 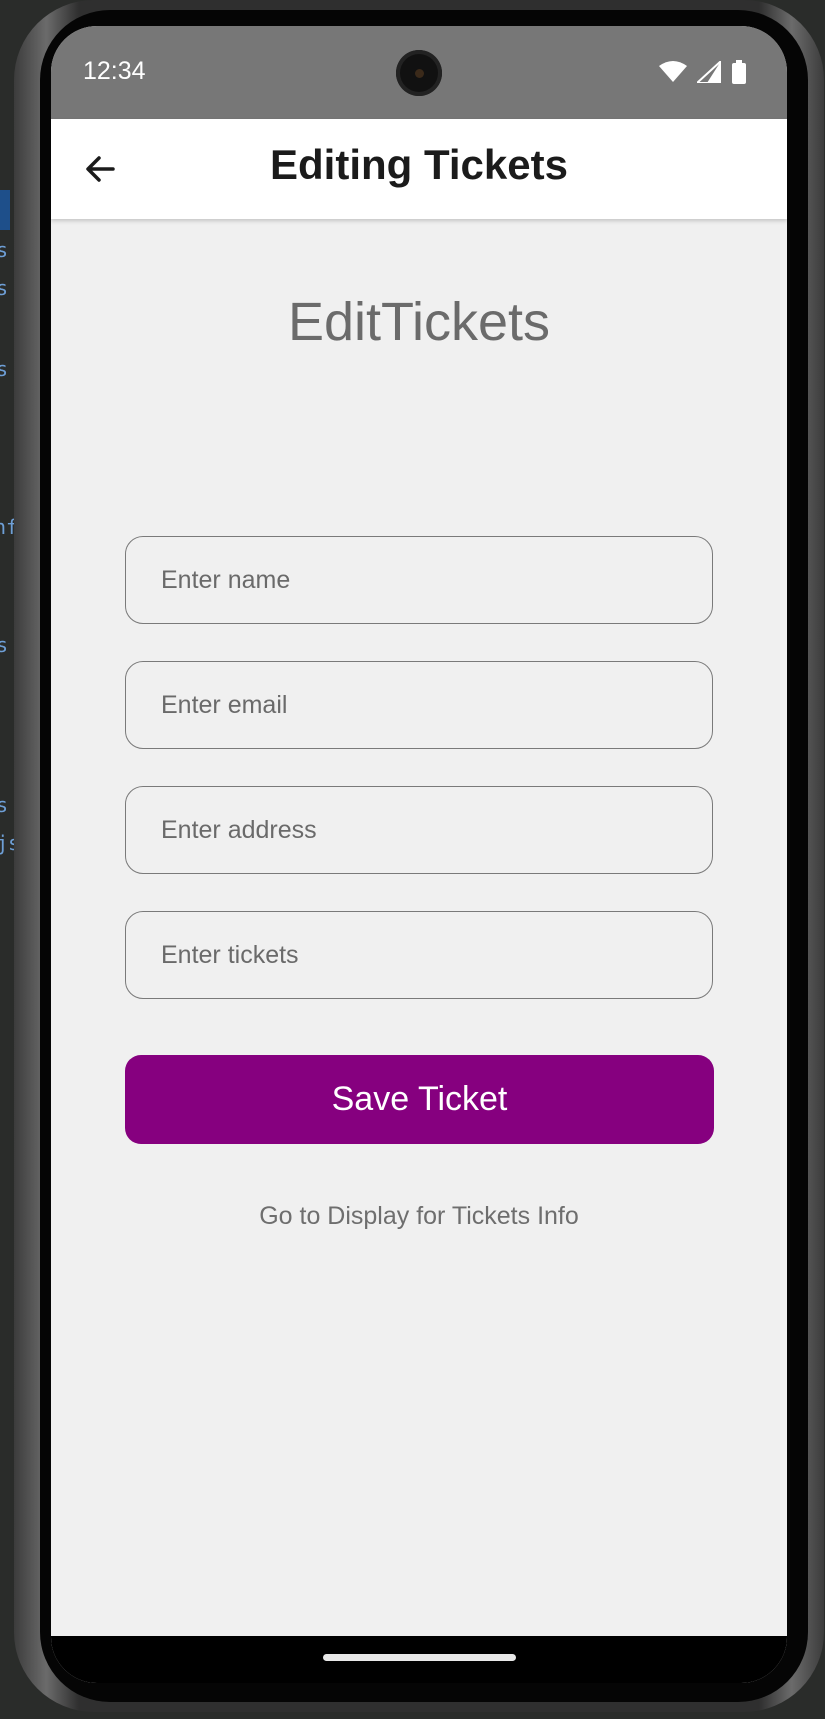 I want to click on gesture-nav-bar, so click(x=419, y=1659).